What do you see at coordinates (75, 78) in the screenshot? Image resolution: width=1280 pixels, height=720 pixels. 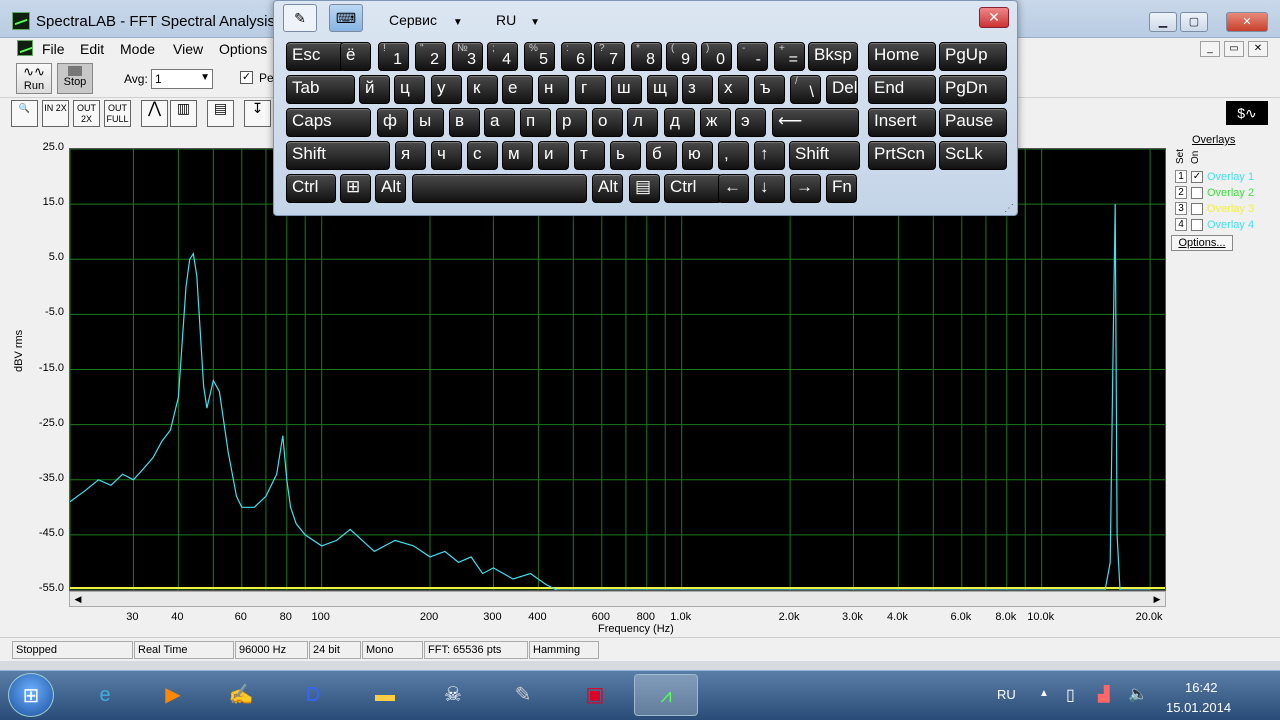 I see `stop-button: Stop` at bounding box center [75, 78].